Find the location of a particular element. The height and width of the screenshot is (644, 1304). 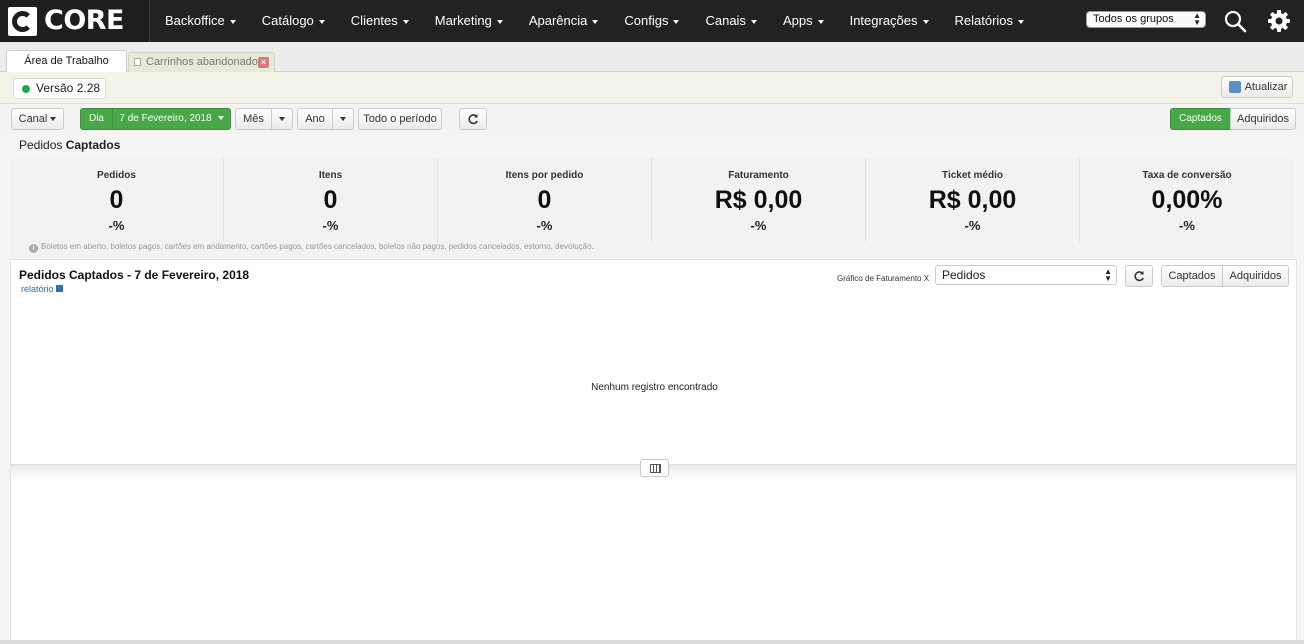

chart-panel-title: Pedidos Captados - 7 de Fevereiro, 2018 is located at coordinates (134, 275).